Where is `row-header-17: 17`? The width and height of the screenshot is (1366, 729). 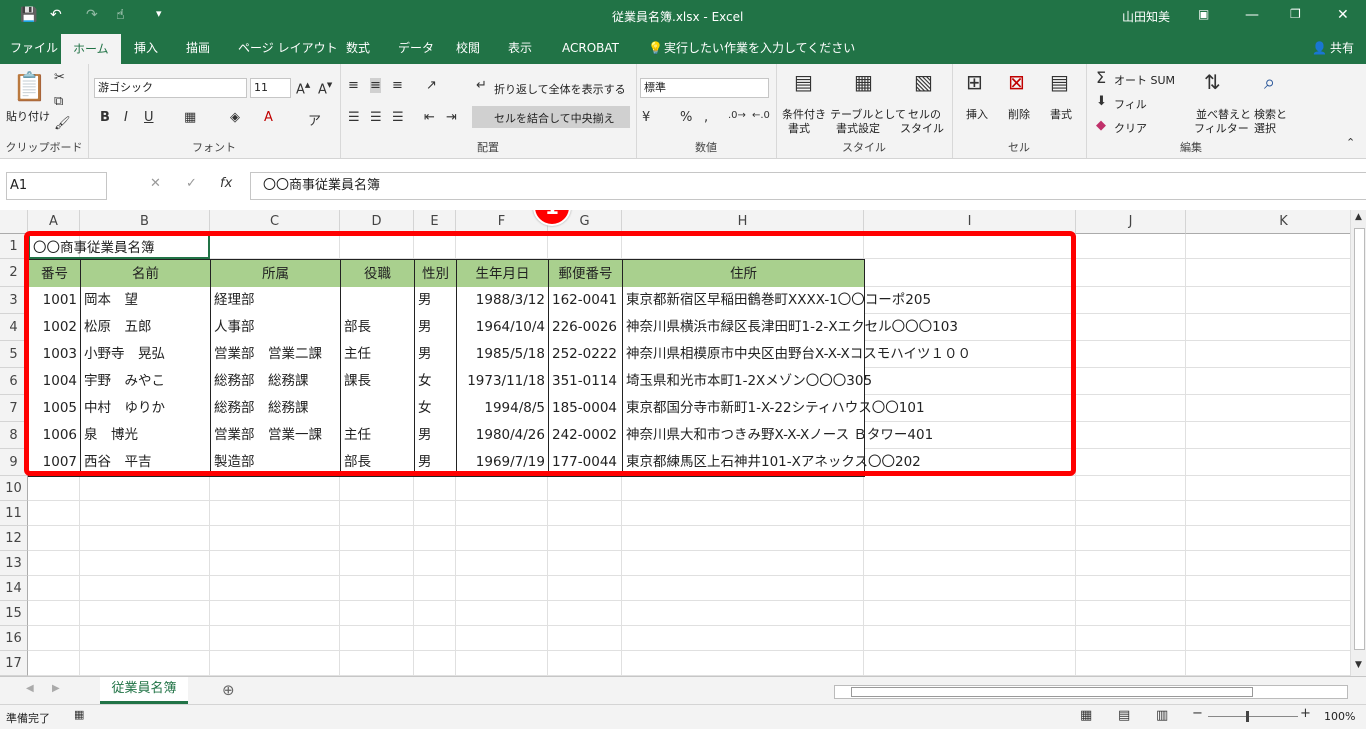 row-header-17: 17 is located at coordinates (14, 663).